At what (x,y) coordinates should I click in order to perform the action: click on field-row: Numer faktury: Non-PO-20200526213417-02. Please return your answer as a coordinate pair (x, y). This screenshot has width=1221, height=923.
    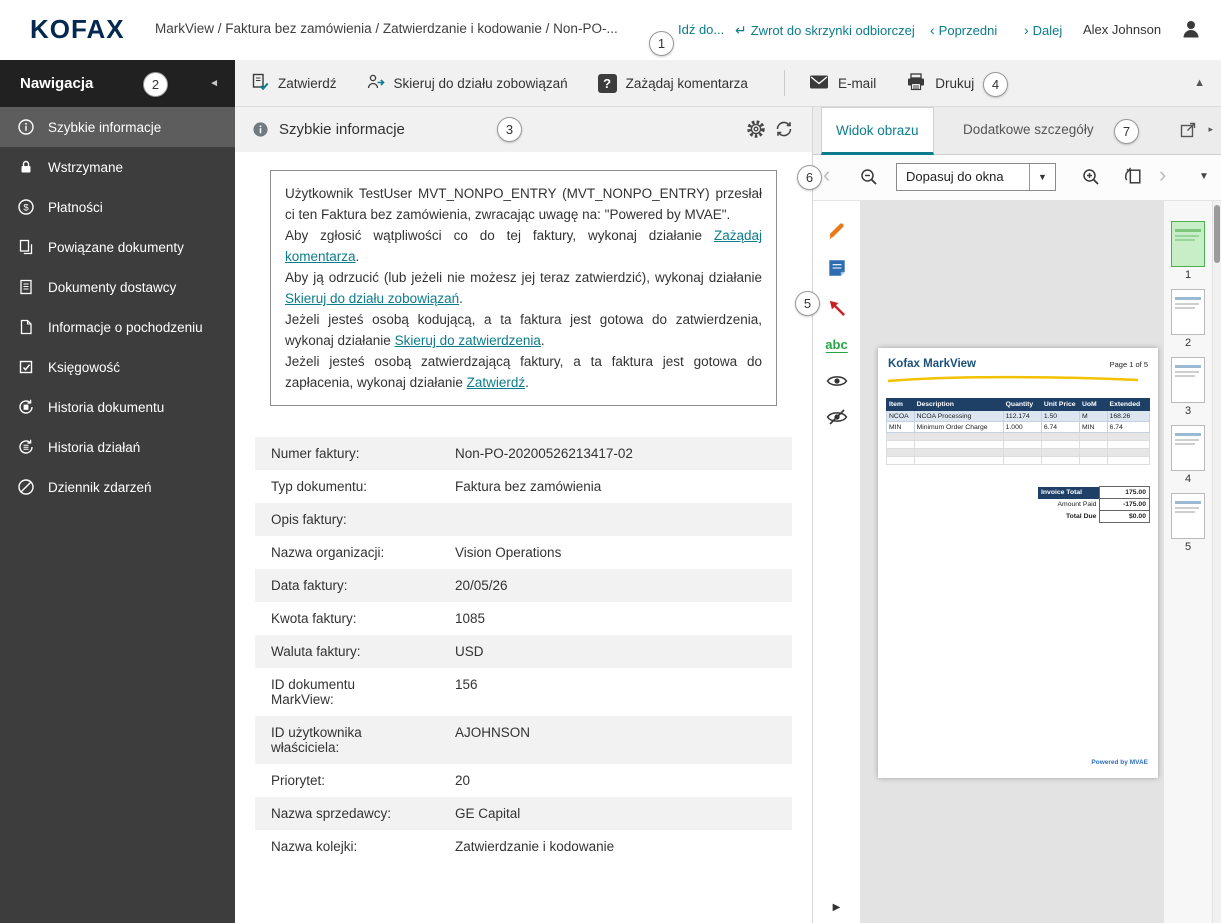
    Looking at the image, I should click on (523, 453).